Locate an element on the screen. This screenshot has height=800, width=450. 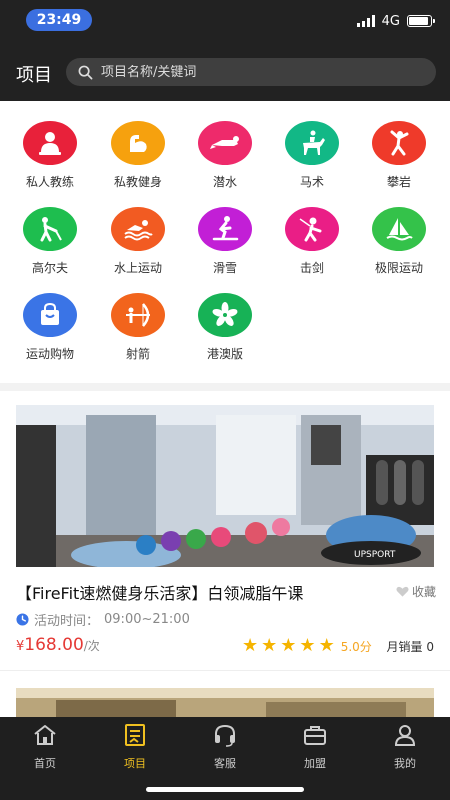
category-label: 极限运动 is located at coordinates (398, 268).